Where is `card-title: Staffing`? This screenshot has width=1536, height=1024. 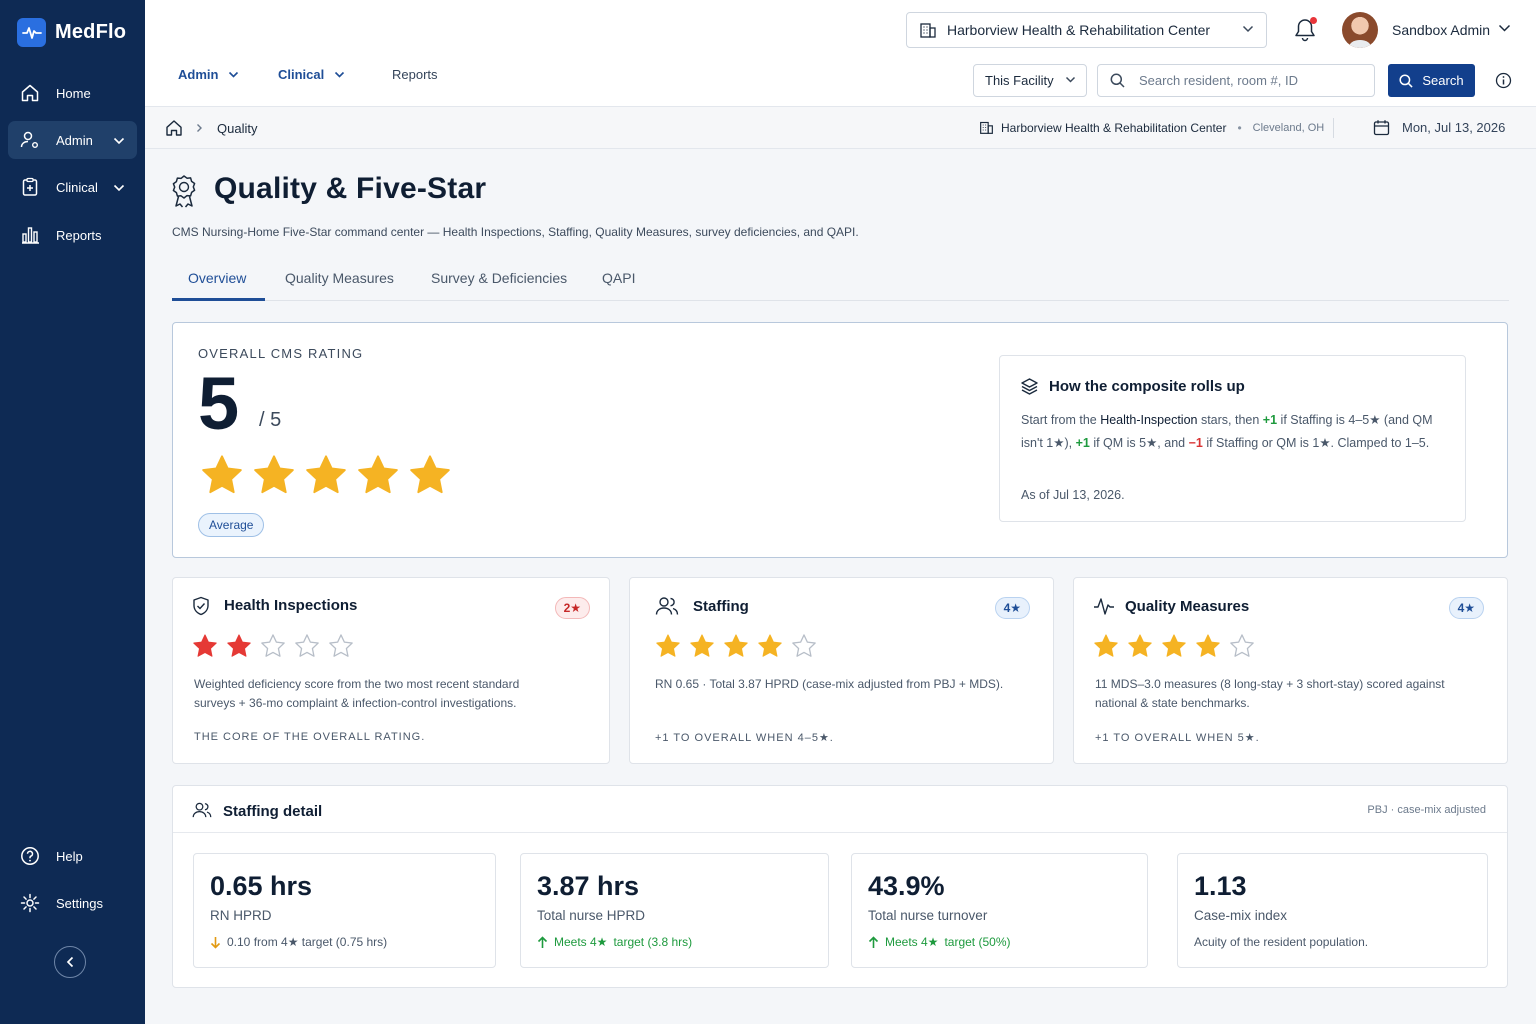 card-title: Staffing is located at coordinates (721, 606).